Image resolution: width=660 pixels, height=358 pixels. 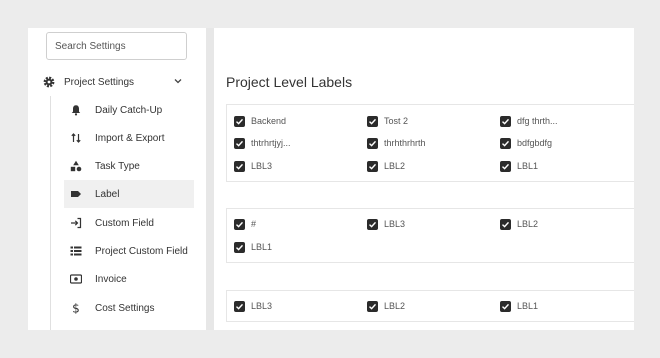 I want to click on tag-icon, so click(x=76, y=194).